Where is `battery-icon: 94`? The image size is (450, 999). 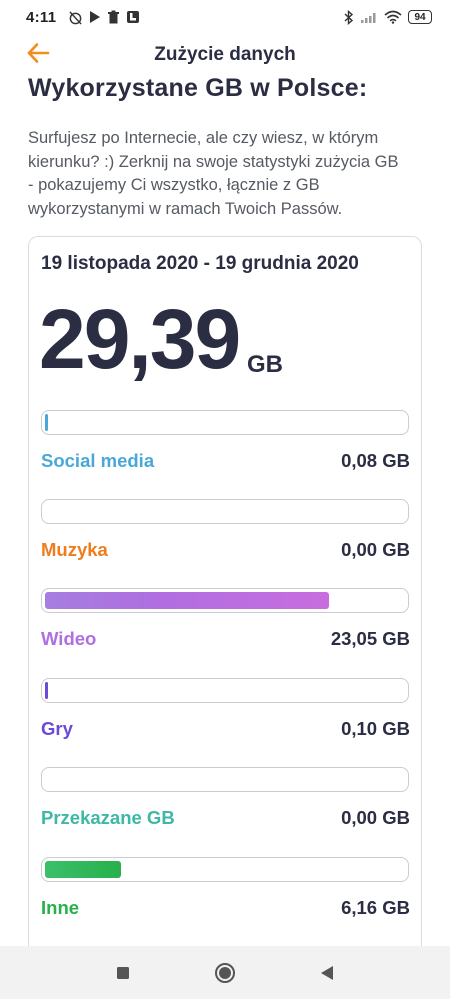 battery-icon: 94 is located at coordinates (420, 17).